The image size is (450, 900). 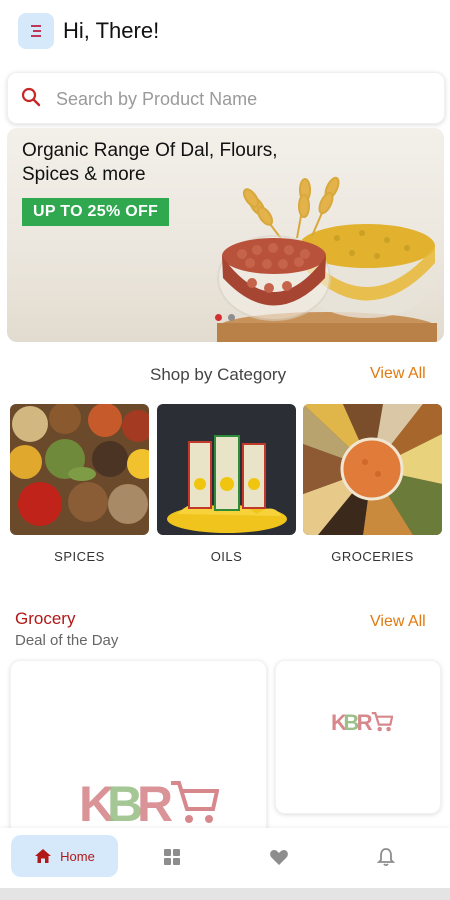 What do you see at coordinates (279, 857) in the screenshot?
I see `heart-icon` at bounding box center [279, 857].